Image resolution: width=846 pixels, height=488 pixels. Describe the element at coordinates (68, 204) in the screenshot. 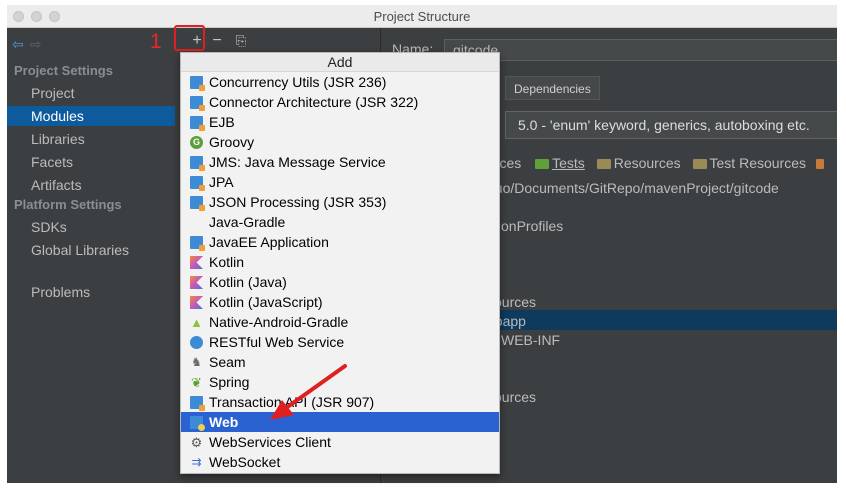

I see `platform-settings-heading: Platform Settings` at that location.